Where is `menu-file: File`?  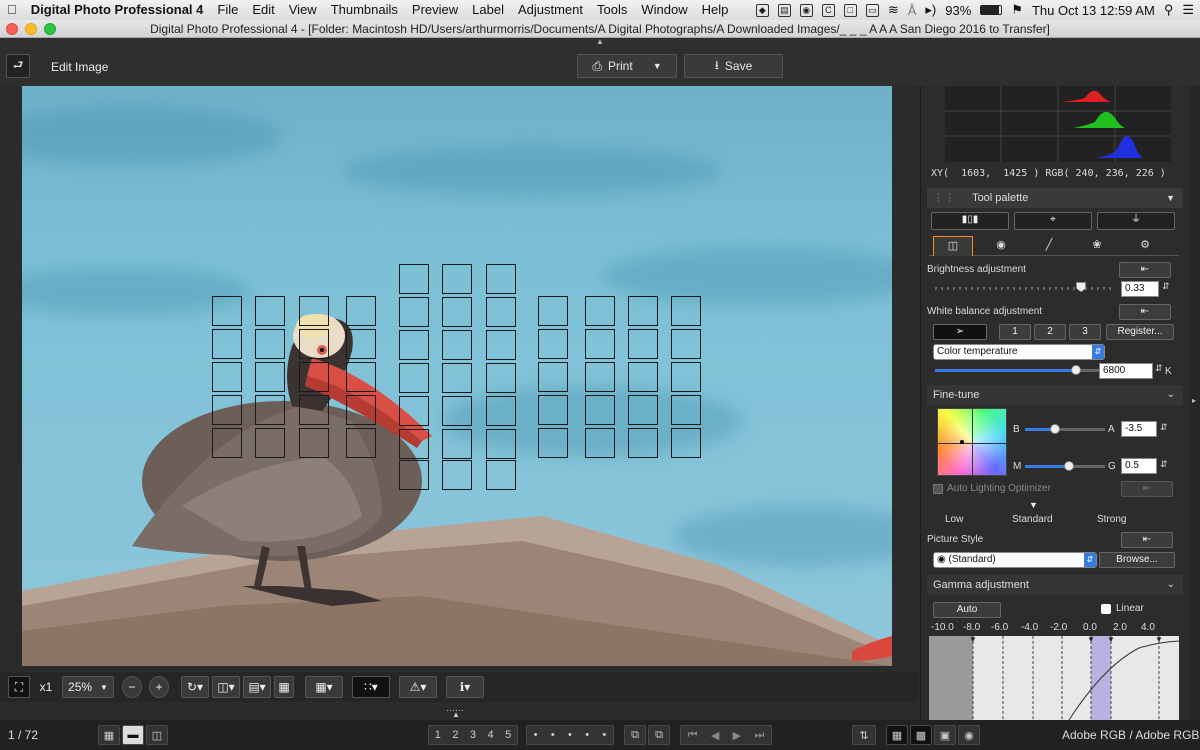 menu-file: File is located at coordinates (227, 10).